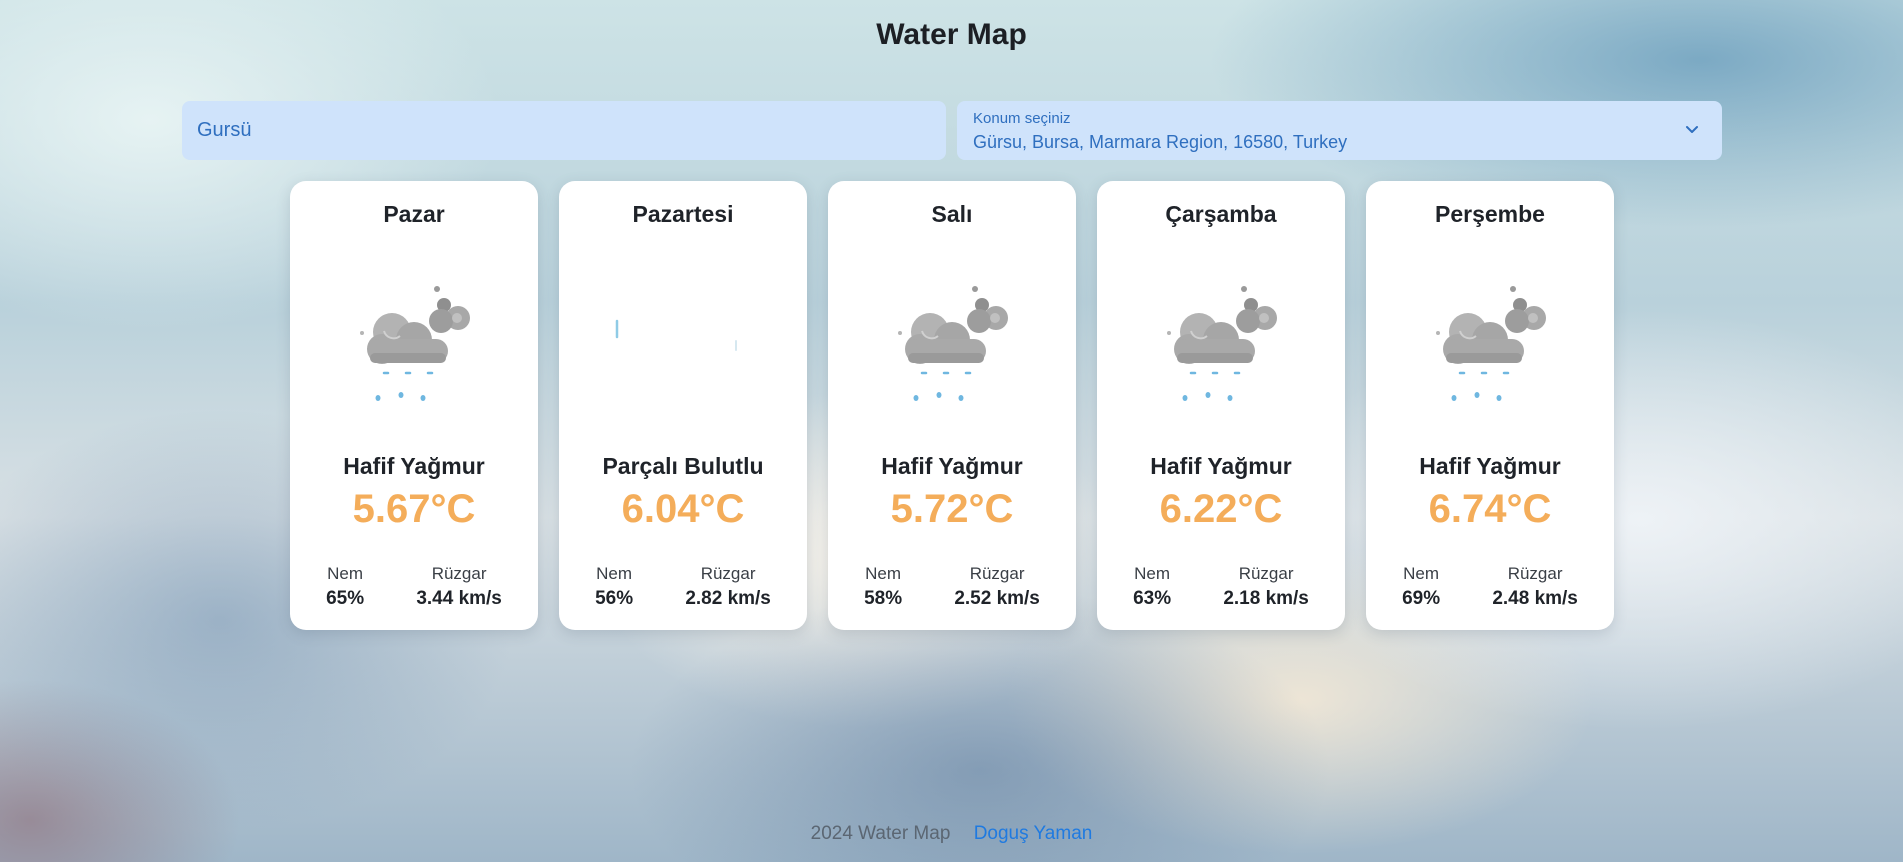  Describe the element at coordinates (880, 833) in the screenshot. I see `footer-copyright: 2024 Water Map` at that location.